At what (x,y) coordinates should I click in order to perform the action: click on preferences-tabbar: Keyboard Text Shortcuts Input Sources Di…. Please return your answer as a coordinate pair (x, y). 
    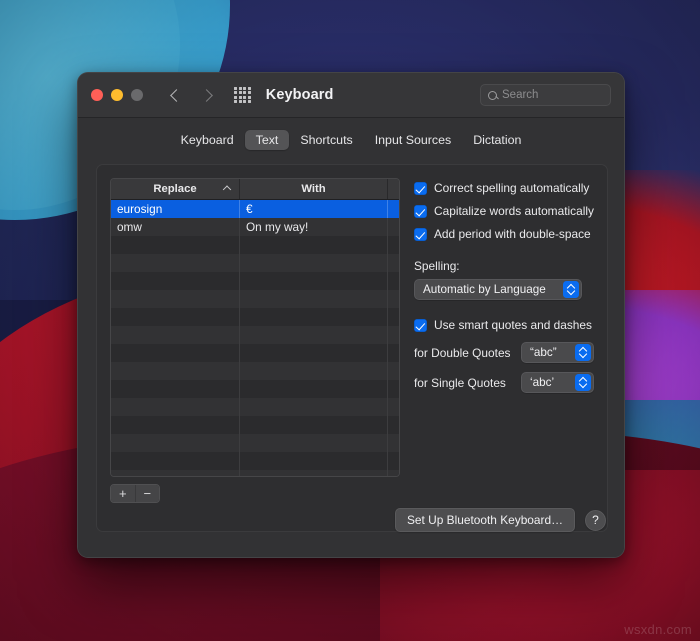
    Looking at the image, I should click on (351, 140).